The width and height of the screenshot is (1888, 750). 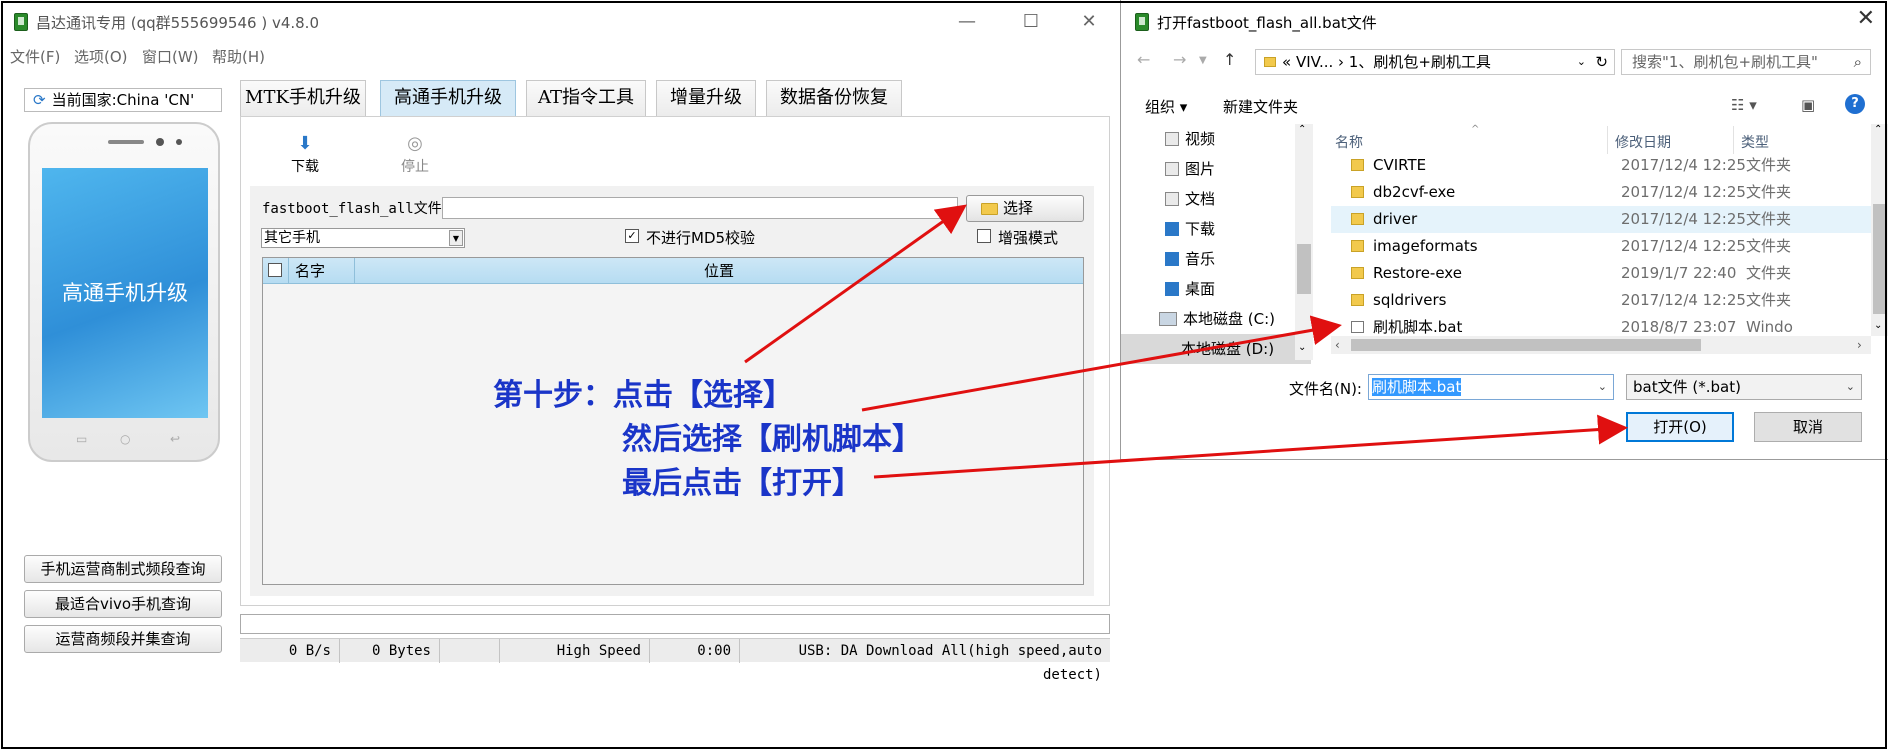 I want to click on nav-item-videos: 视频, so click(x=1190, y=139).